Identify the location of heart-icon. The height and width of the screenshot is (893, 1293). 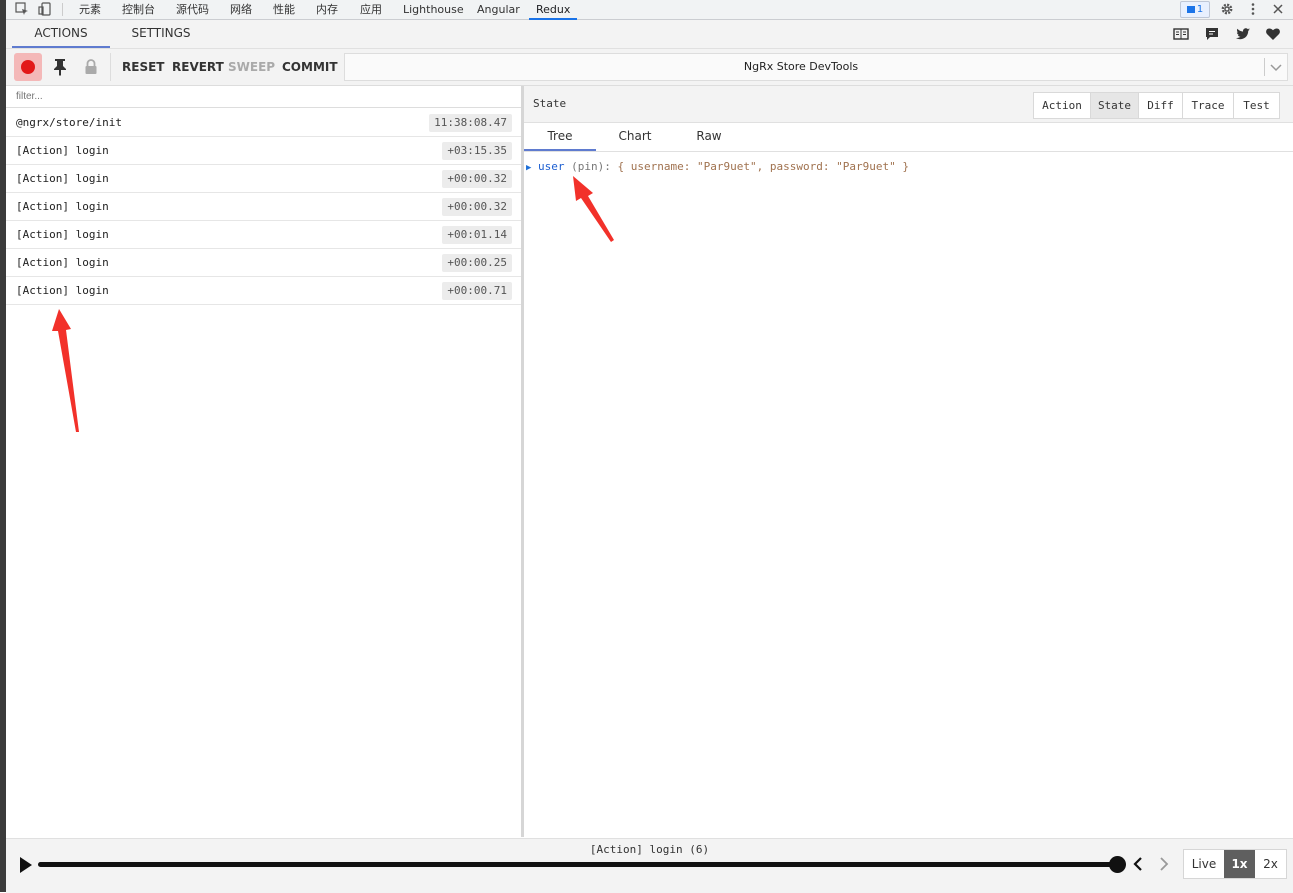
(1273, 34).